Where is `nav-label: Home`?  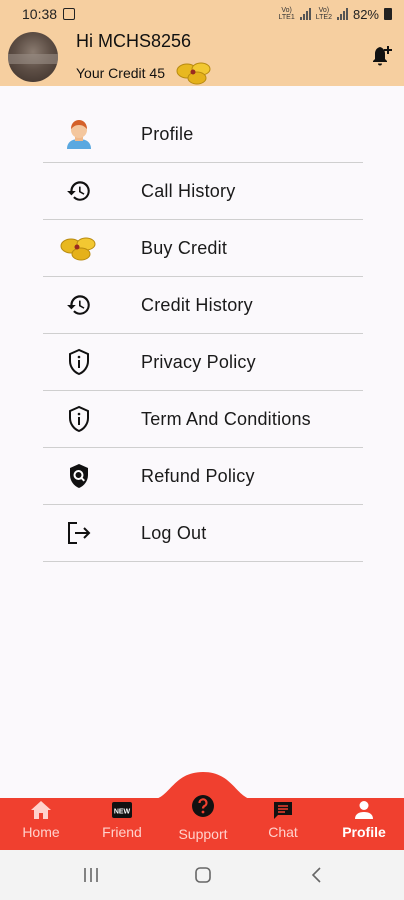
nav-label: Home is located at coordinates (41, 832).